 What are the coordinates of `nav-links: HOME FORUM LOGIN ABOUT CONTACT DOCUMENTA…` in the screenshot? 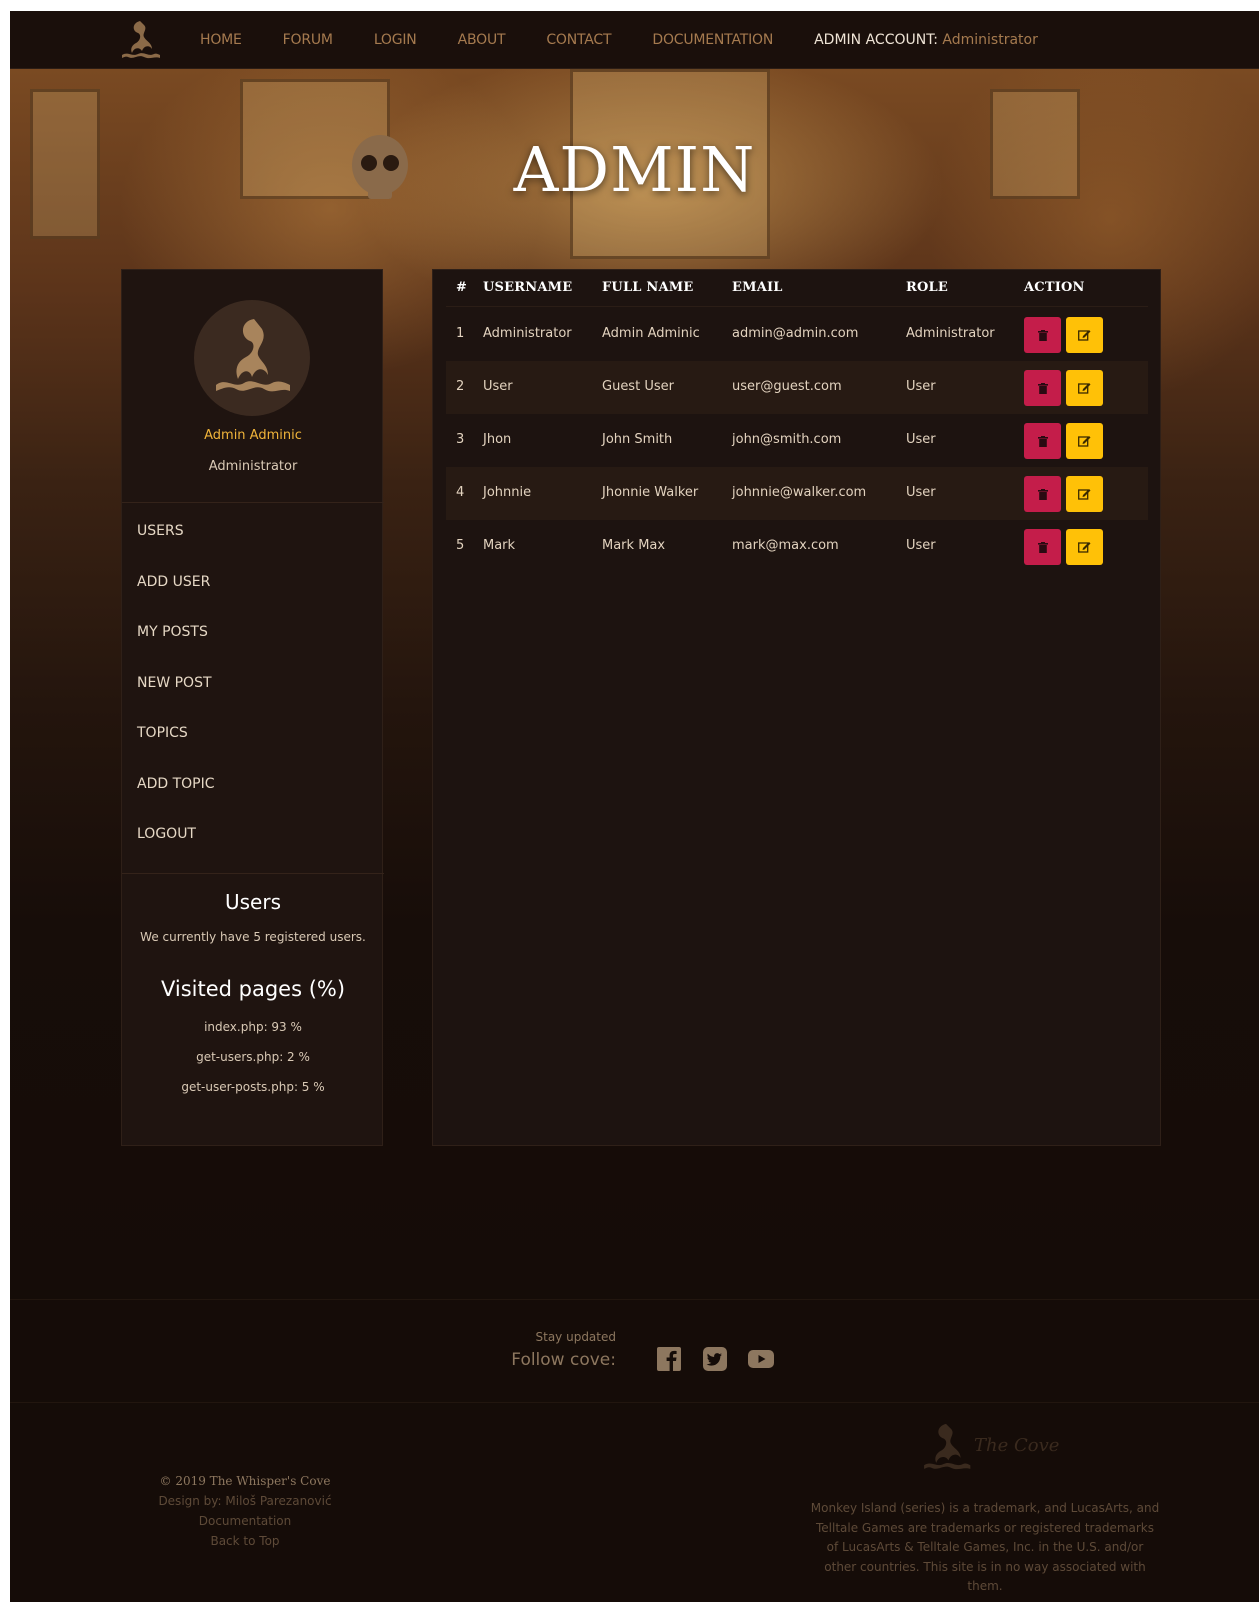 It's located at (619, 40).